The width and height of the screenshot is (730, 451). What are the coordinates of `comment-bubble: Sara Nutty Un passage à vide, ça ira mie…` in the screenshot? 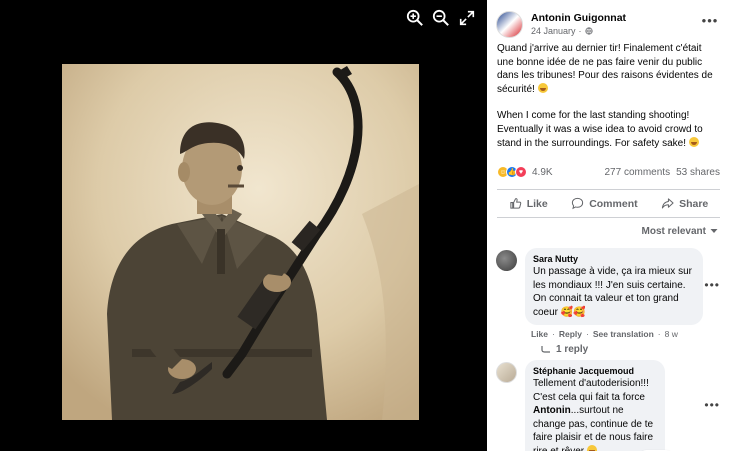 It's located at (614, 287).